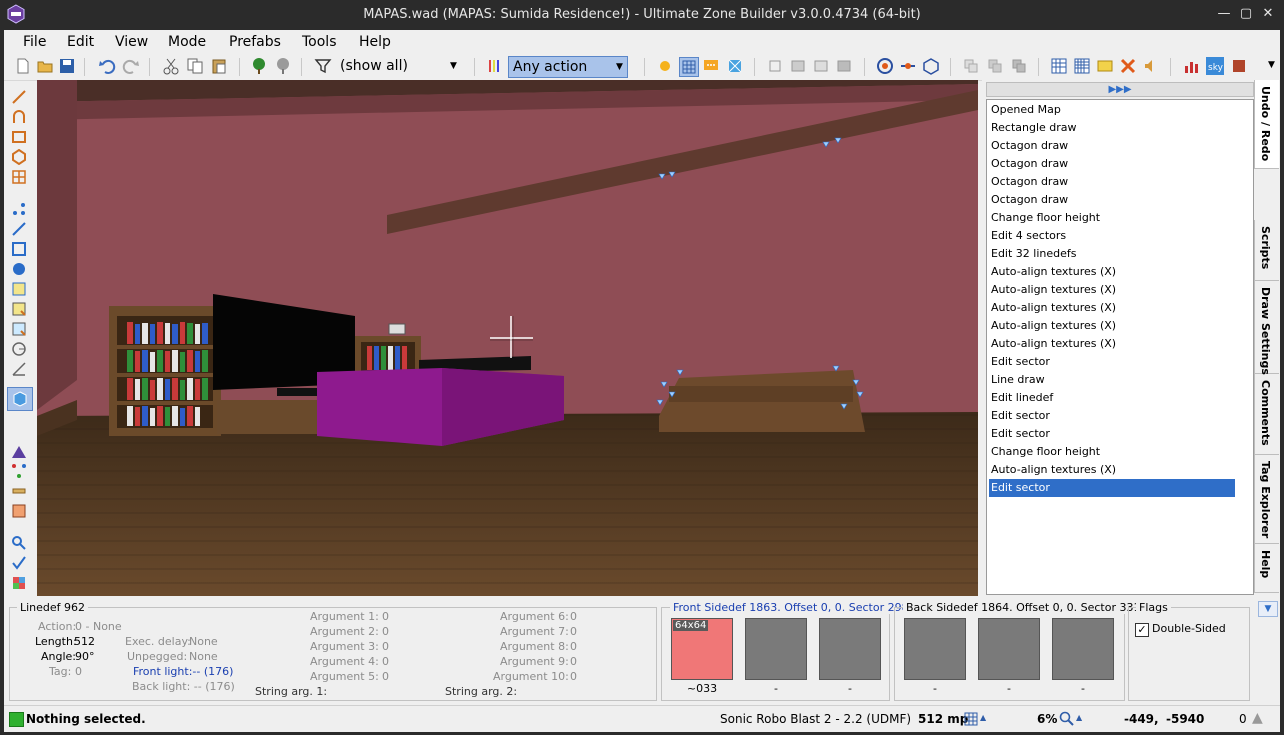 This screenshot has height=735, width=1284. What do you see at coordinates (1215, 66) in the screenshot?
I see `sky-icon: sky` at bounding box center [1215, 66].